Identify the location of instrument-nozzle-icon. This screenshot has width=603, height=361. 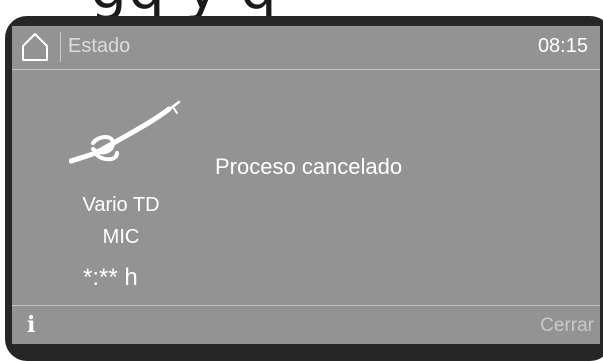
(125, 131).